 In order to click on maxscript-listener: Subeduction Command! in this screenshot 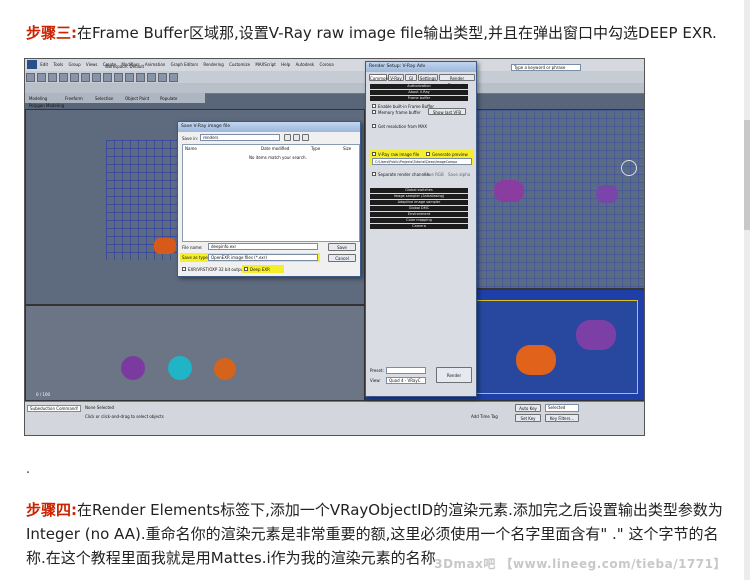, I will do `click(54, 408)`.